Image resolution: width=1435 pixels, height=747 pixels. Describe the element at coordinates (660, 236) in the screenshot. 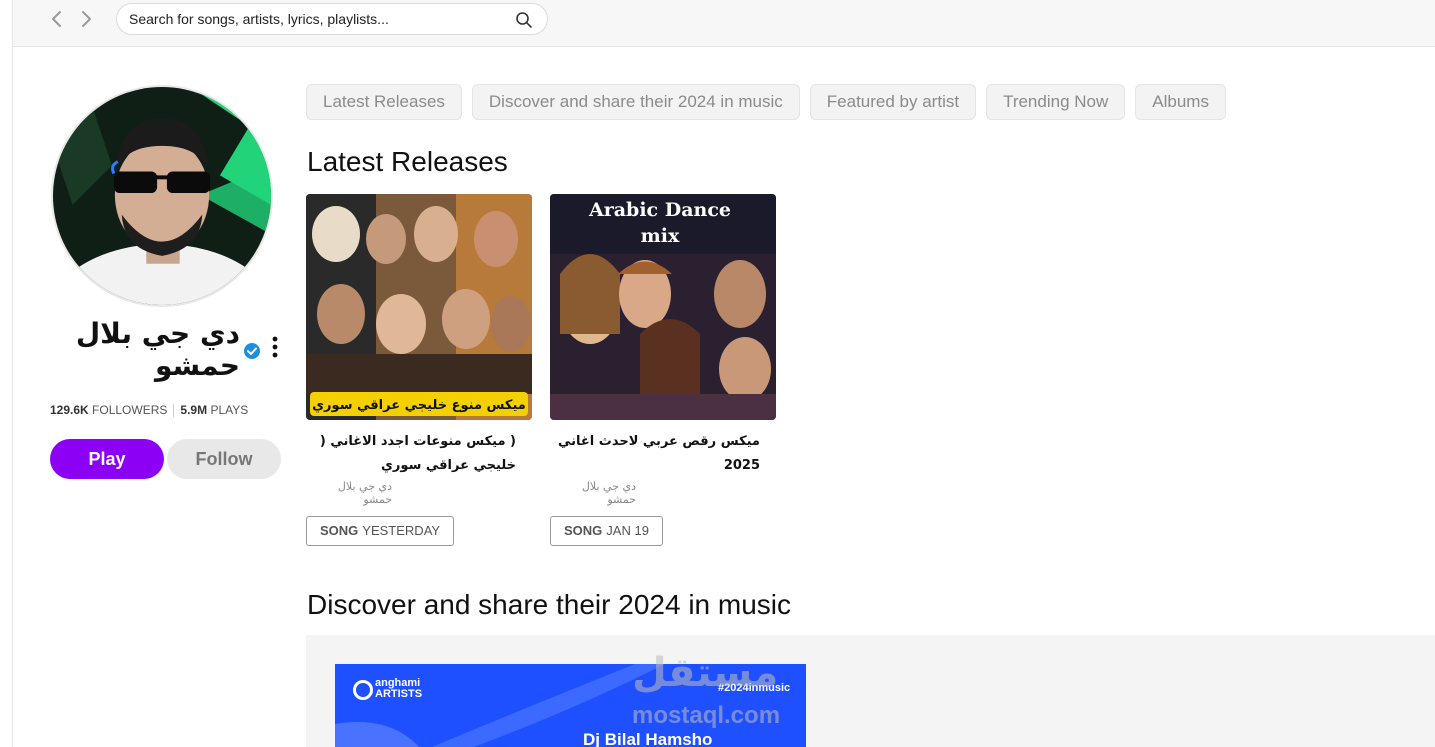

I see `cover-caption-line2: mix` at that location.